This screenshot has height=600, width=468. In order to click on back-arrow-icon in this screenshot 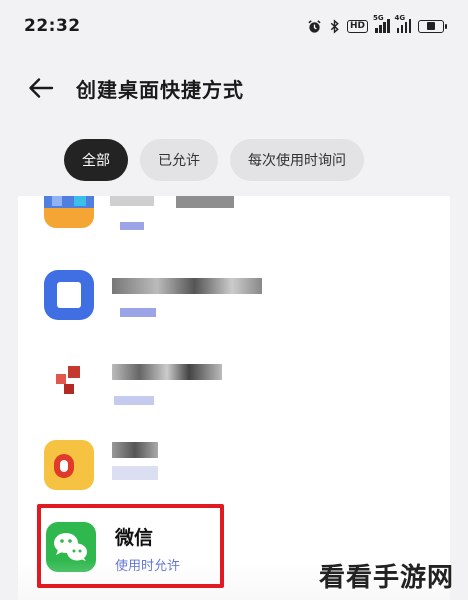, I will do `click(41, 88)`.